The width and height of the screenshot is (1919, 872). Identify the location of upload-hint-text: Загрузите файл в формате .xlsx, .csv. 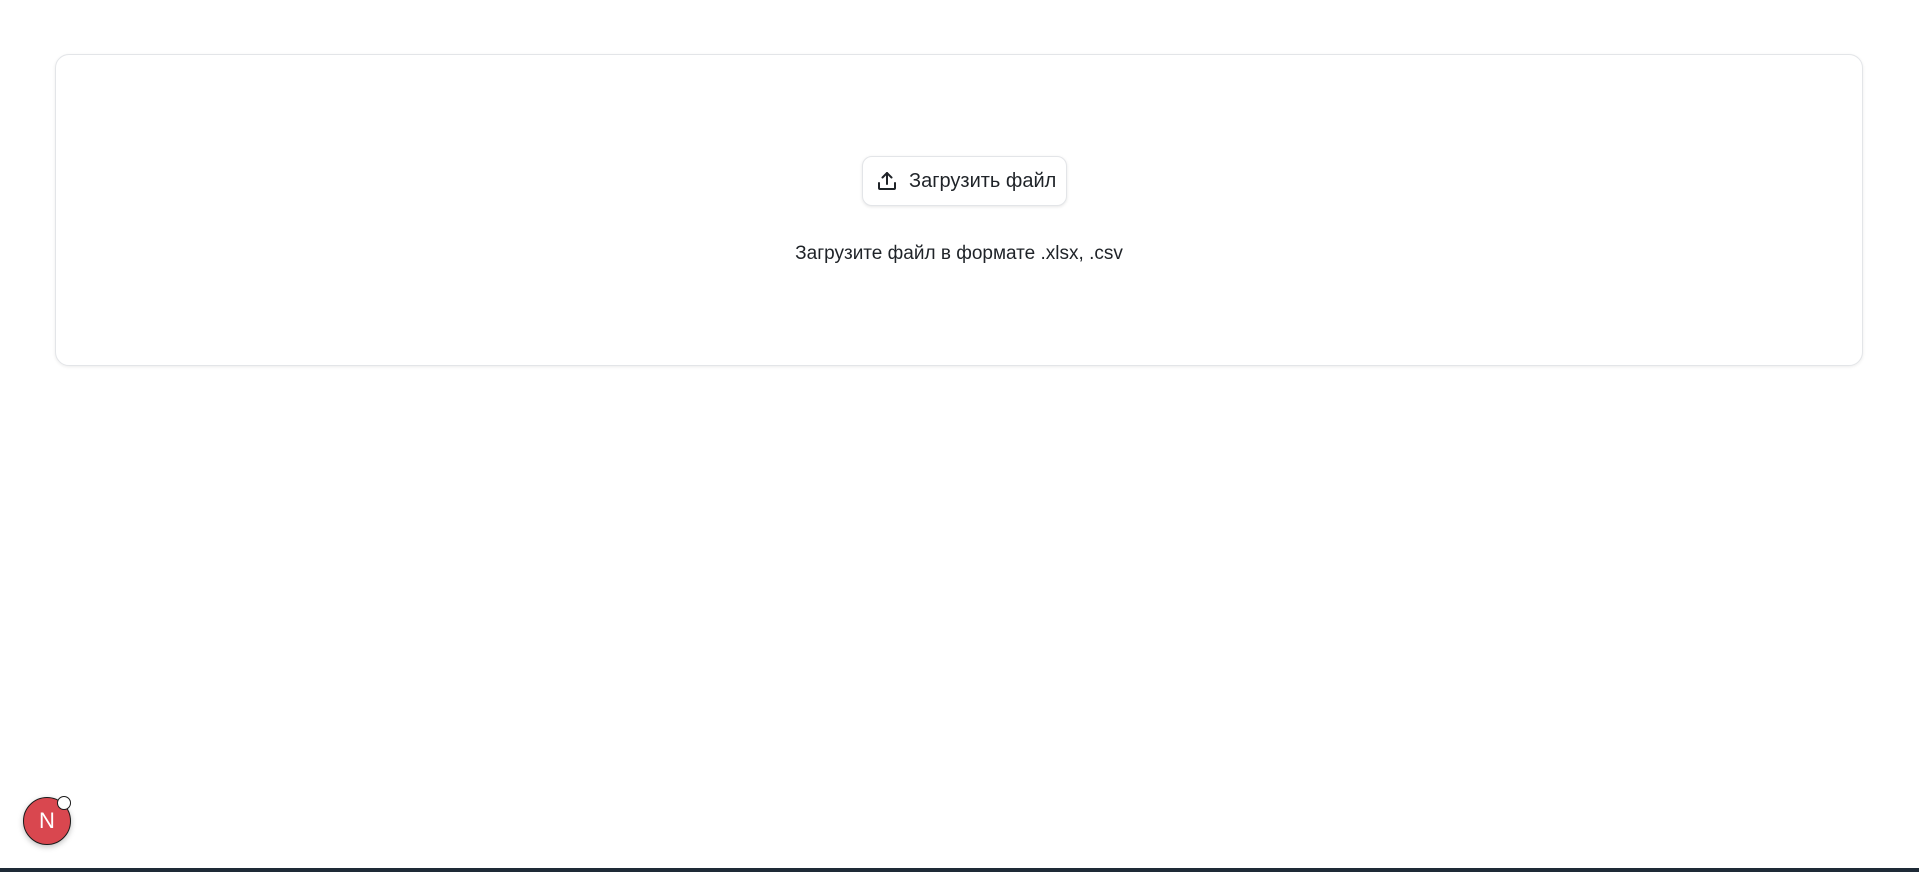
(959, 253).